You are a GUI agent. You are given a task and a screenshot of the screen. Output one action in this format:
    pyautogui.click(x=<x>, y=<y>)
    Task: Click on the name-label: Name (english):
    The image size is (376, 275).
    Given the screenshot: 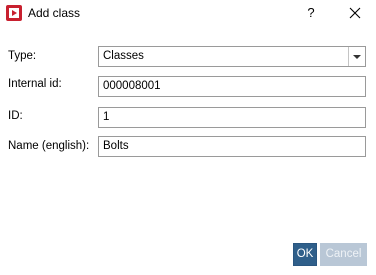 What is the action you would take?
    pyautogui.click(x=49, y=146)
    